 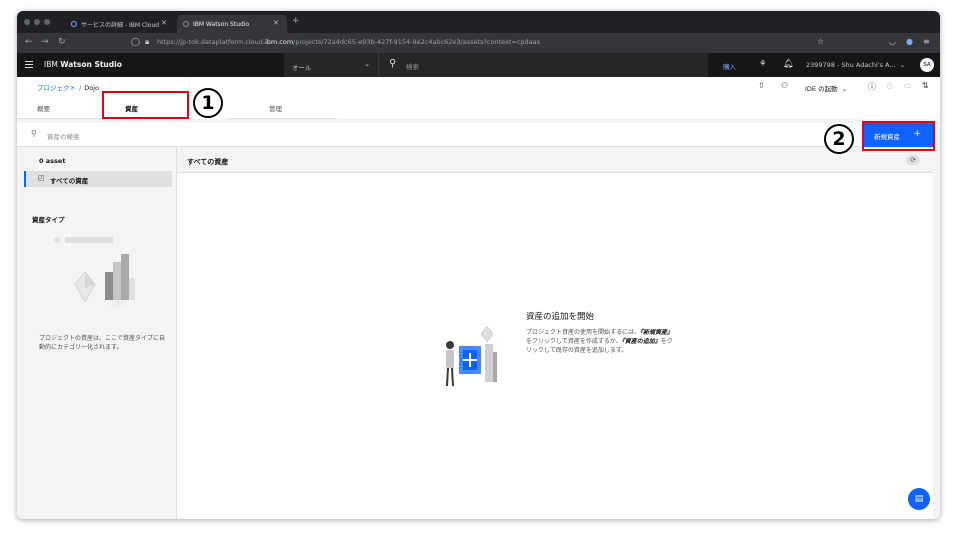 I want to click on asset-types-empty-text: プロジェクトの資産は、ここで資産タイプに自動的にカテゴリー化されます。, so click(x=102, y=343).